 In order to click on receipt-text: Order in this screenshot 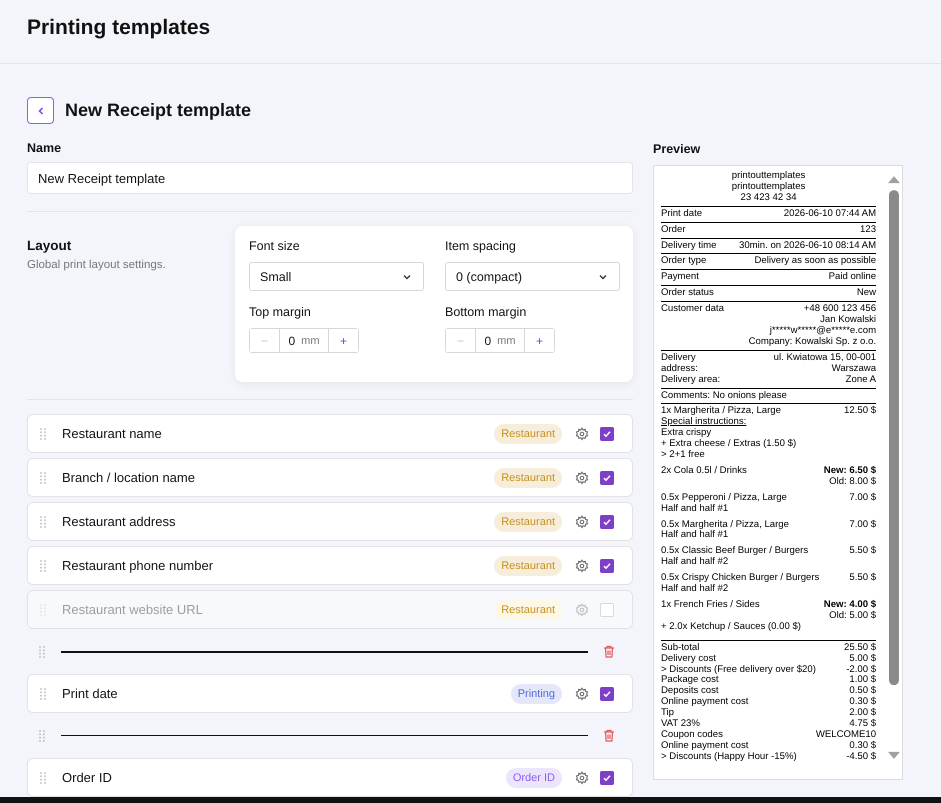, I will do `click(673, 230)`.